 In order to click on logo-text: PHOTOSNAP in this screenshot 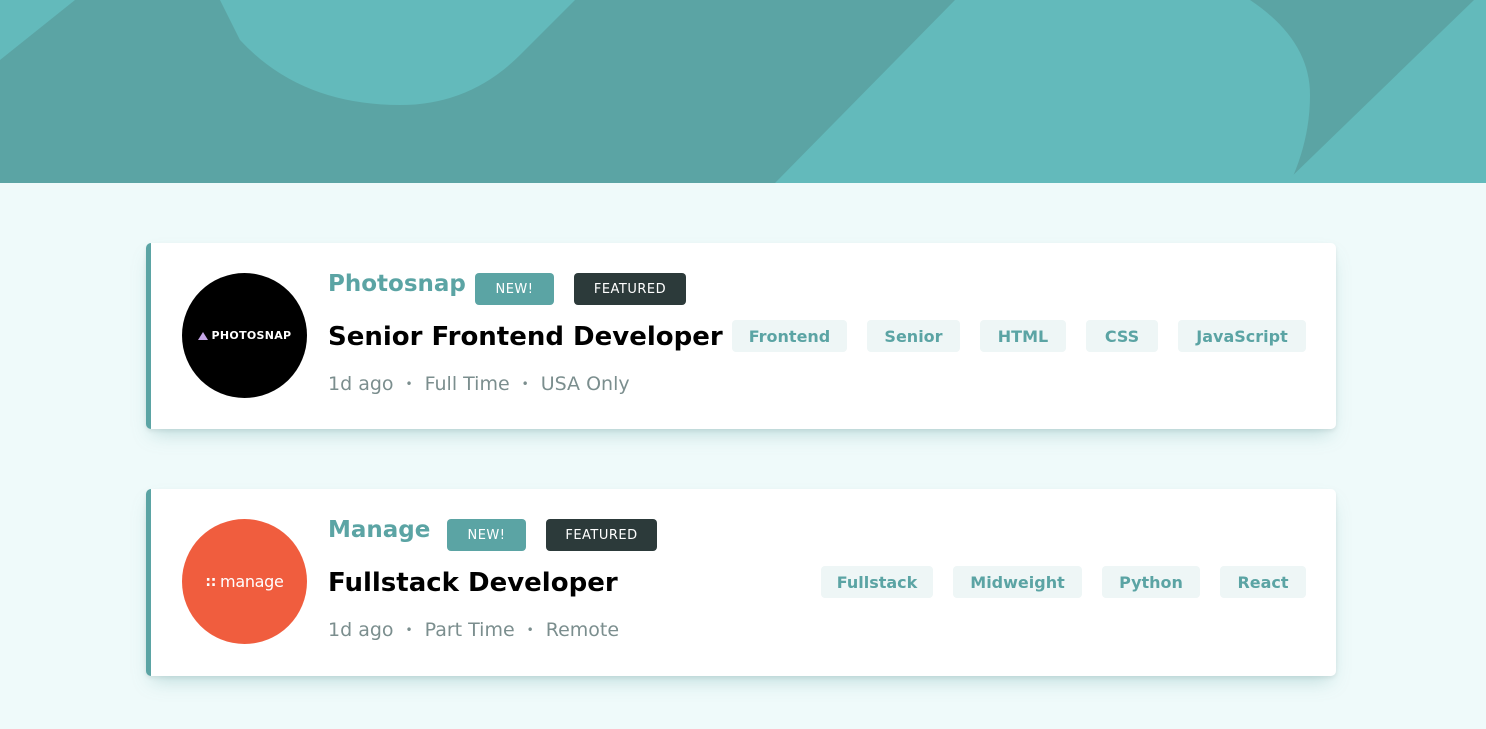, I will do `click(251, 335)`.